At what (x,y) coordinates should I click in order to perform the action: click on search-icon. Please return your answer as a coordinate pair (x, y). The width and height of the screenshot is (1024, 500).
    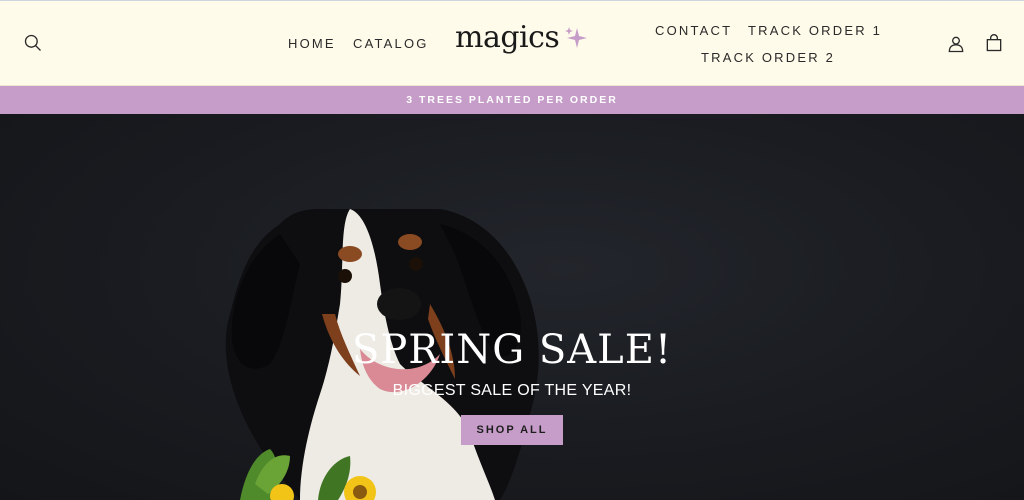
    Looking at the image, I should click on (33, 43).